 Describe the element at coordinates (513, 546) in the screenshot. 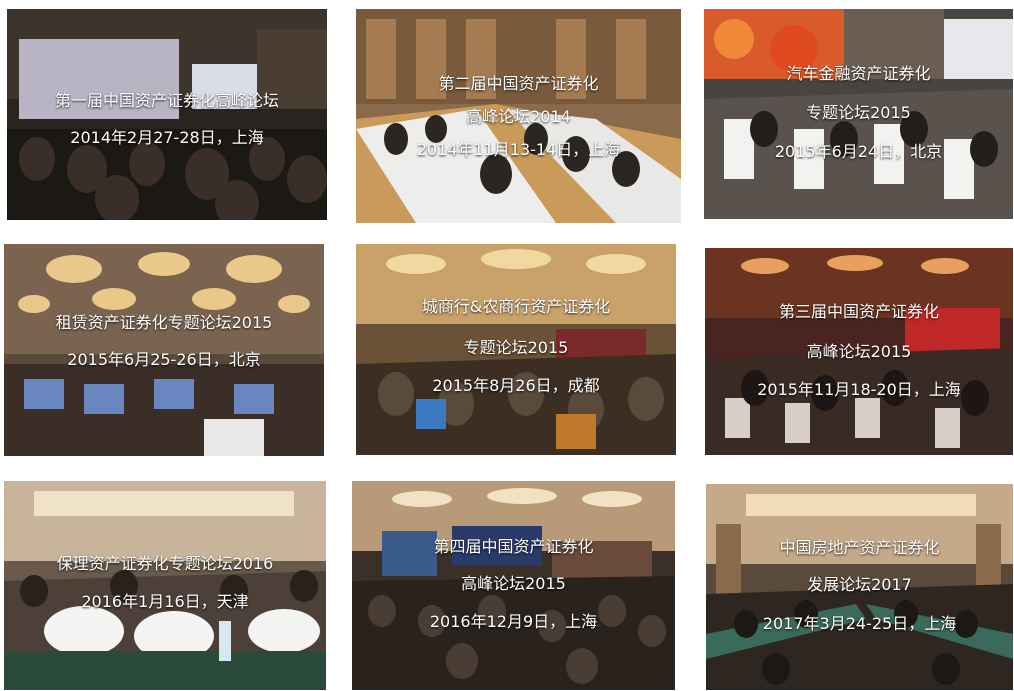

I see `event-title: 第四届中国资产证券化` at that location.